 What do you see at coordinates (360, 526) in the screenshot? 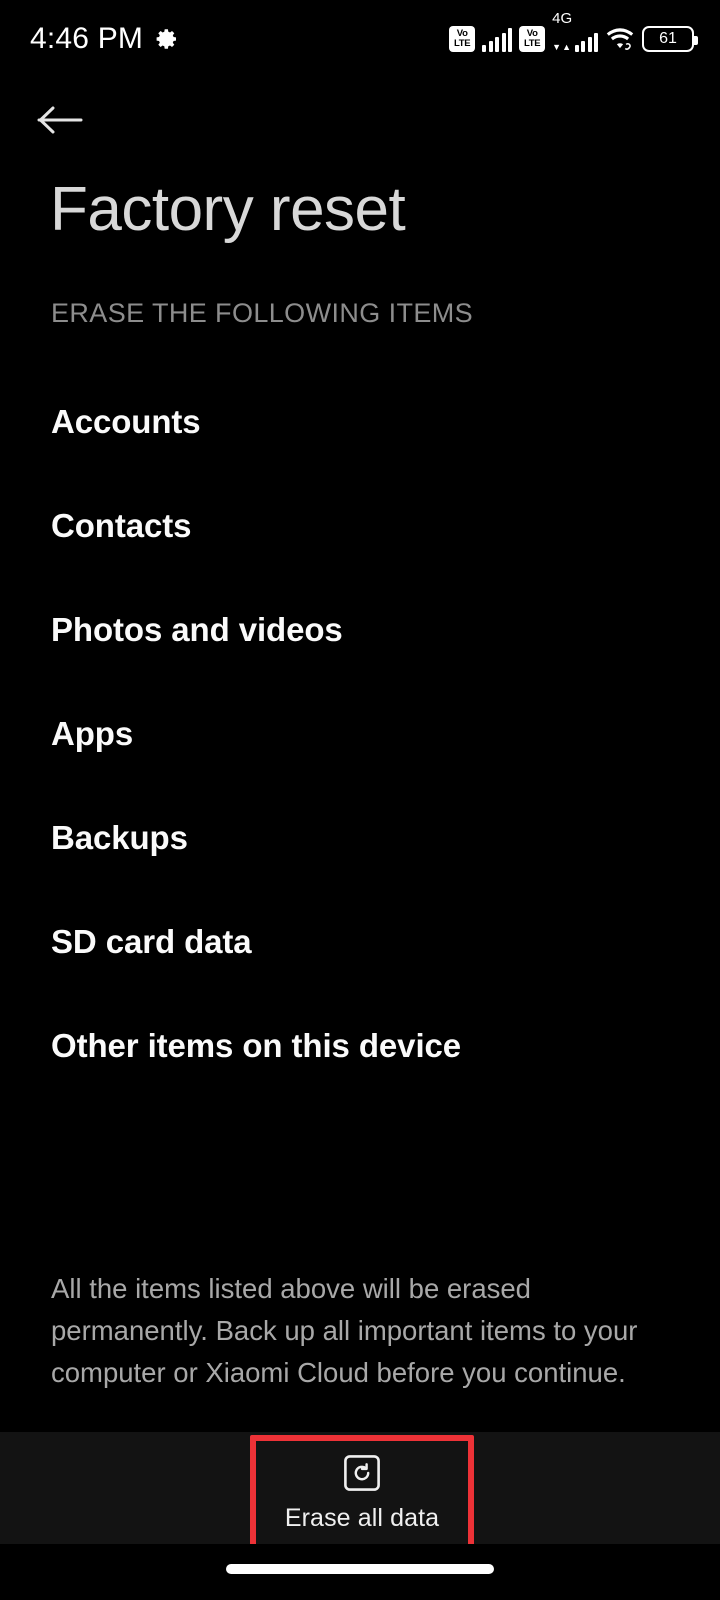
I see `list-item: Contacts` at bounding box center [360, 526].